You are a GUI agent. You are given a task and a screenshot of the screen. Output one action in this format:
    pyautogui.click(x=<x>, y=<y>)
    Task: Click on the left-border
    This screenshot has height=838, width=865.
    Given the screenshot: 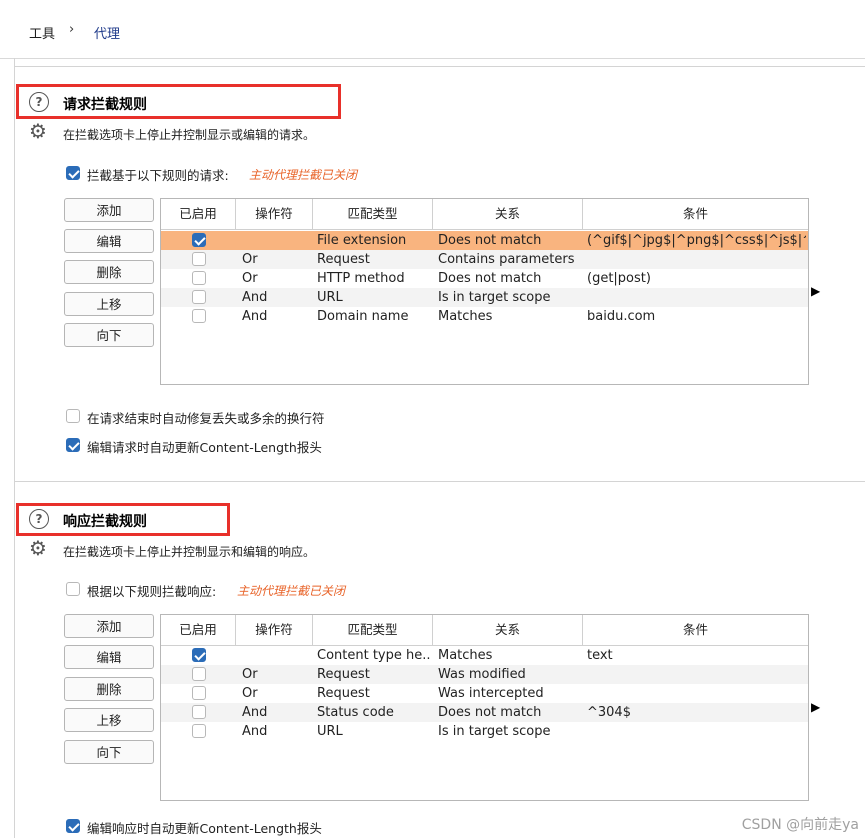 What is the action you would take?
    pyautogui.click(x=14, y=448)
    